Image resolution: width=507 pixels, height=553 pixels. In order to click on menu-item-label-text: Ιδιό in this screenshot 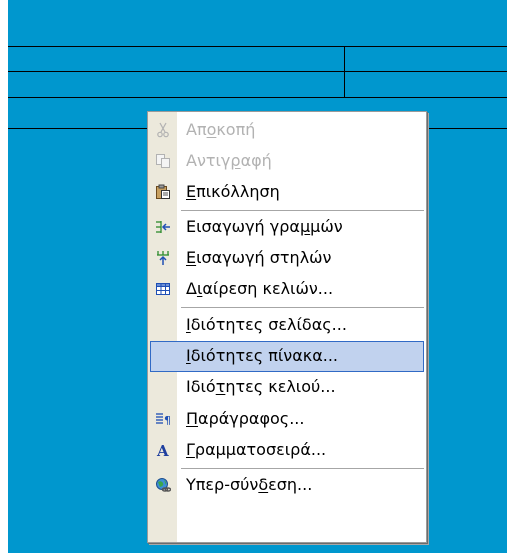, I will do `click(201, 386)`.